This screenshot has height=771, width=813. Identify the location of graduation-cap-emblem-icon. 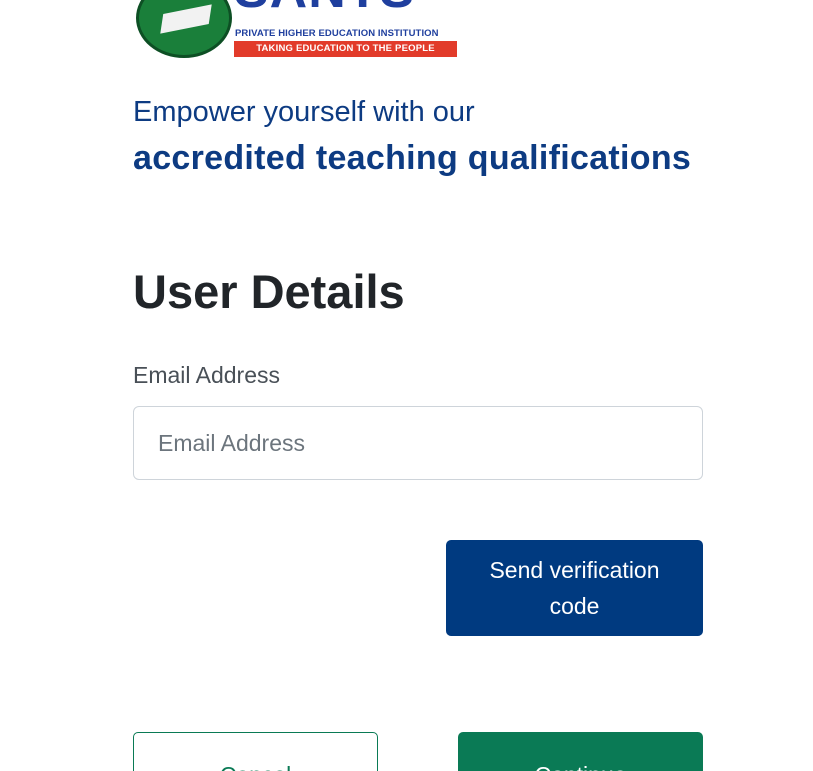
(184, 29).